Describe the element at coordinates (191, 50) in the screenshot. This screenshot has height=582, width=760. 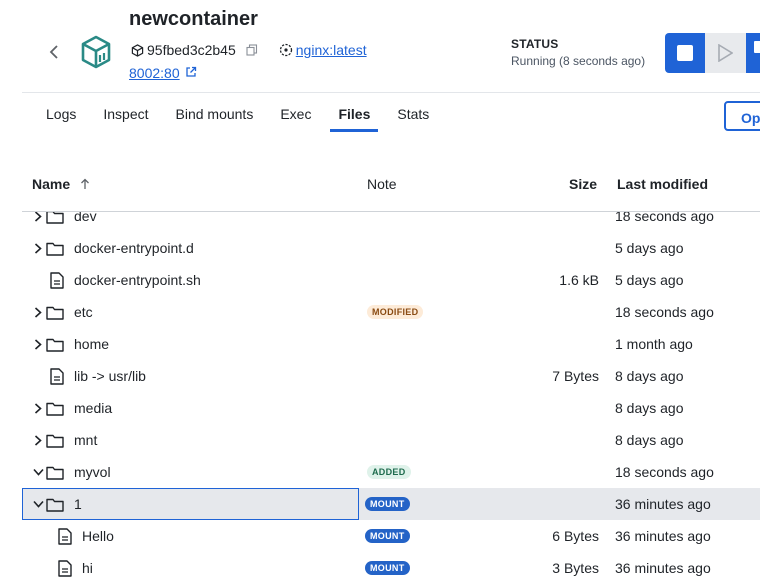
I see `container-id: 95fbed3c2b45` at that location.